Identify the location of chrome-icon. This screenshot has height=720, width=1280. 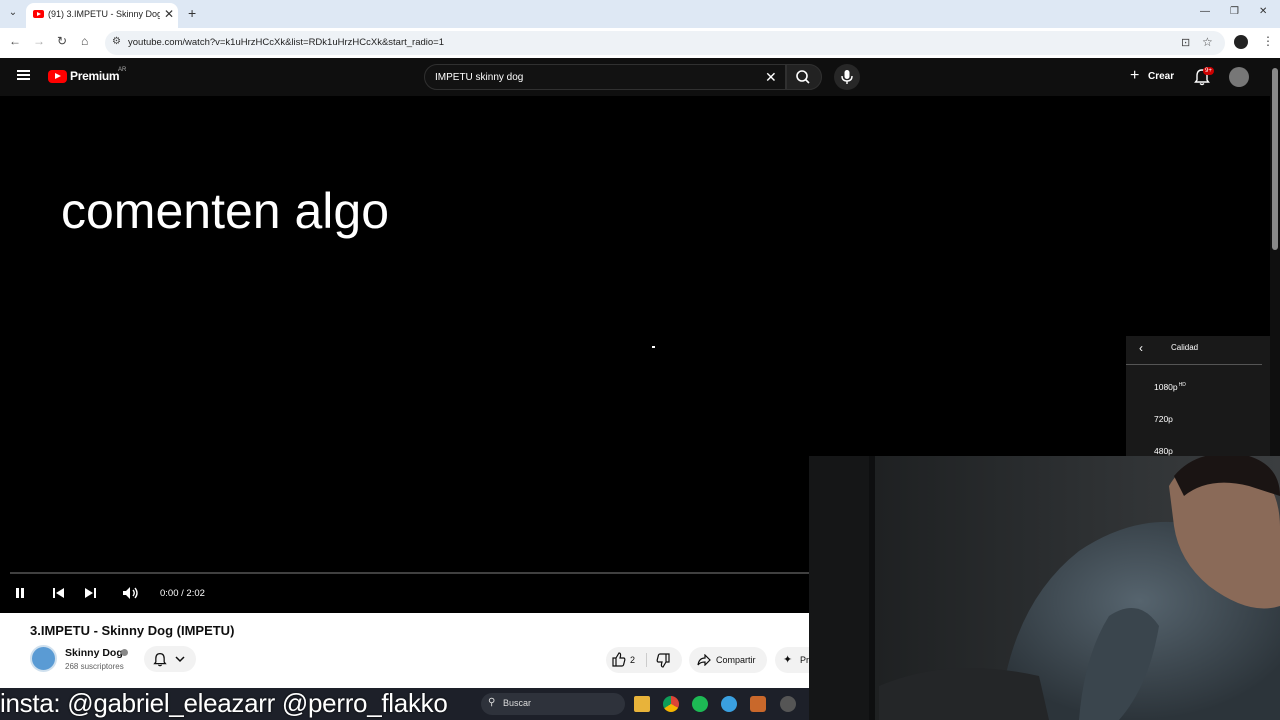
(671, 704).